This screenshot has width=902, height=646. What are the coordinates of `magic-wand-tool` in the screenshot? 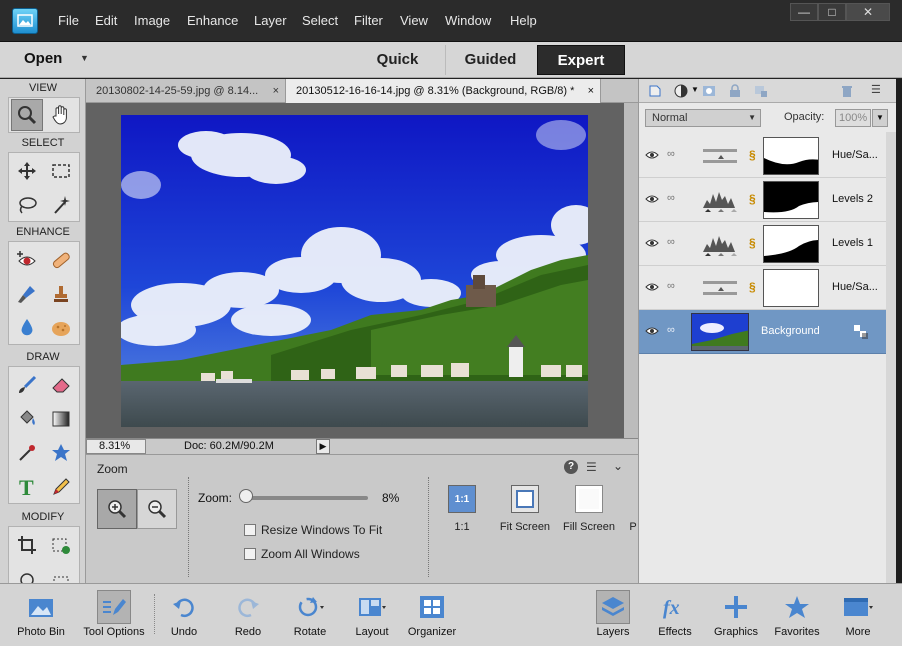 It's located at (61, 205).